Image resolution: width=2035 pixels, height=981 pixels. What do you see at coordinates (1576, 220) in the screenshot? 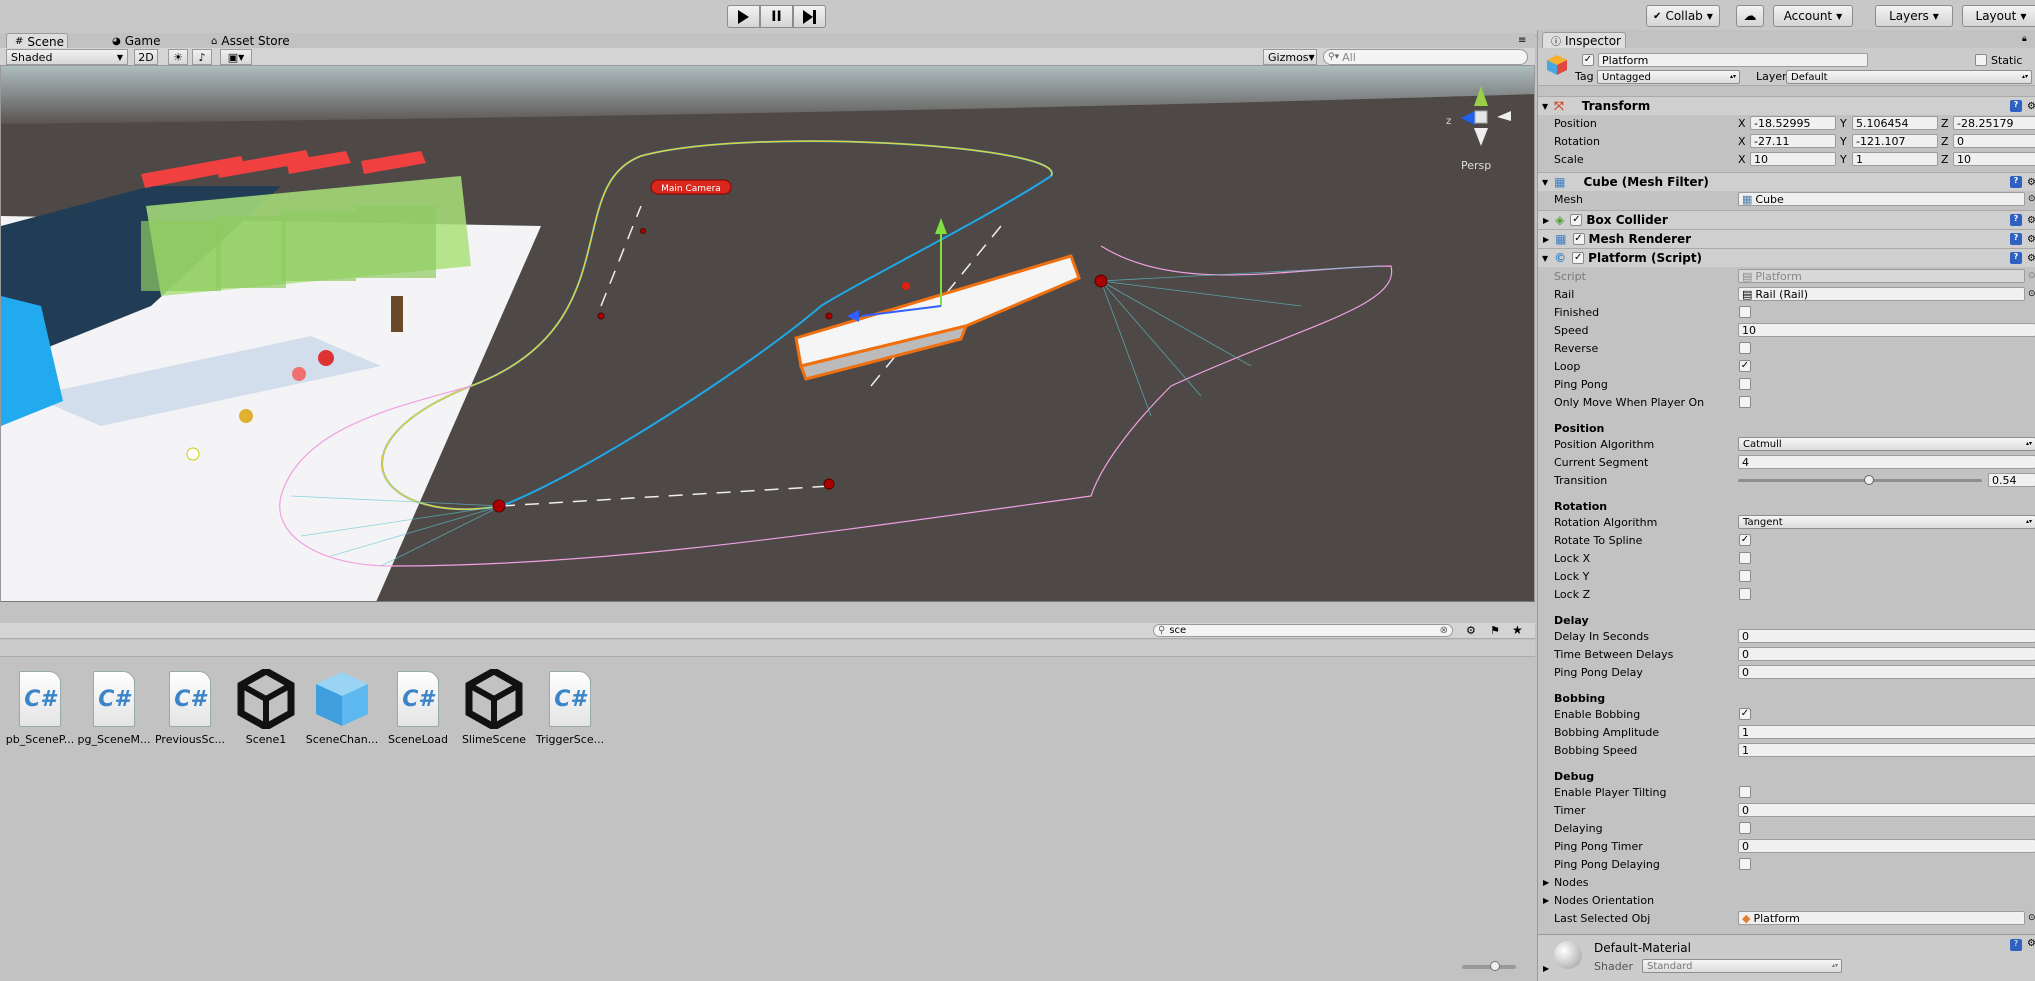
I see `box-collider-enabled-checkbox: ✓` at bounding box center [1576, 220].